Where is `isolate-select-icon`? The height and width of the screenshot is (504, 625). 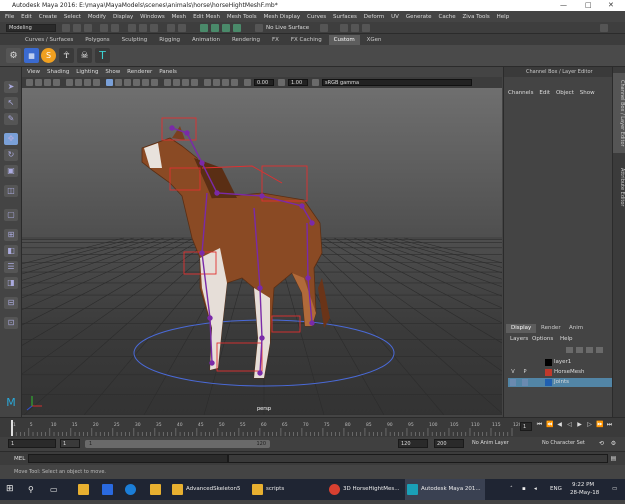
isolate-select-icon is located at coordinates (207, 82).